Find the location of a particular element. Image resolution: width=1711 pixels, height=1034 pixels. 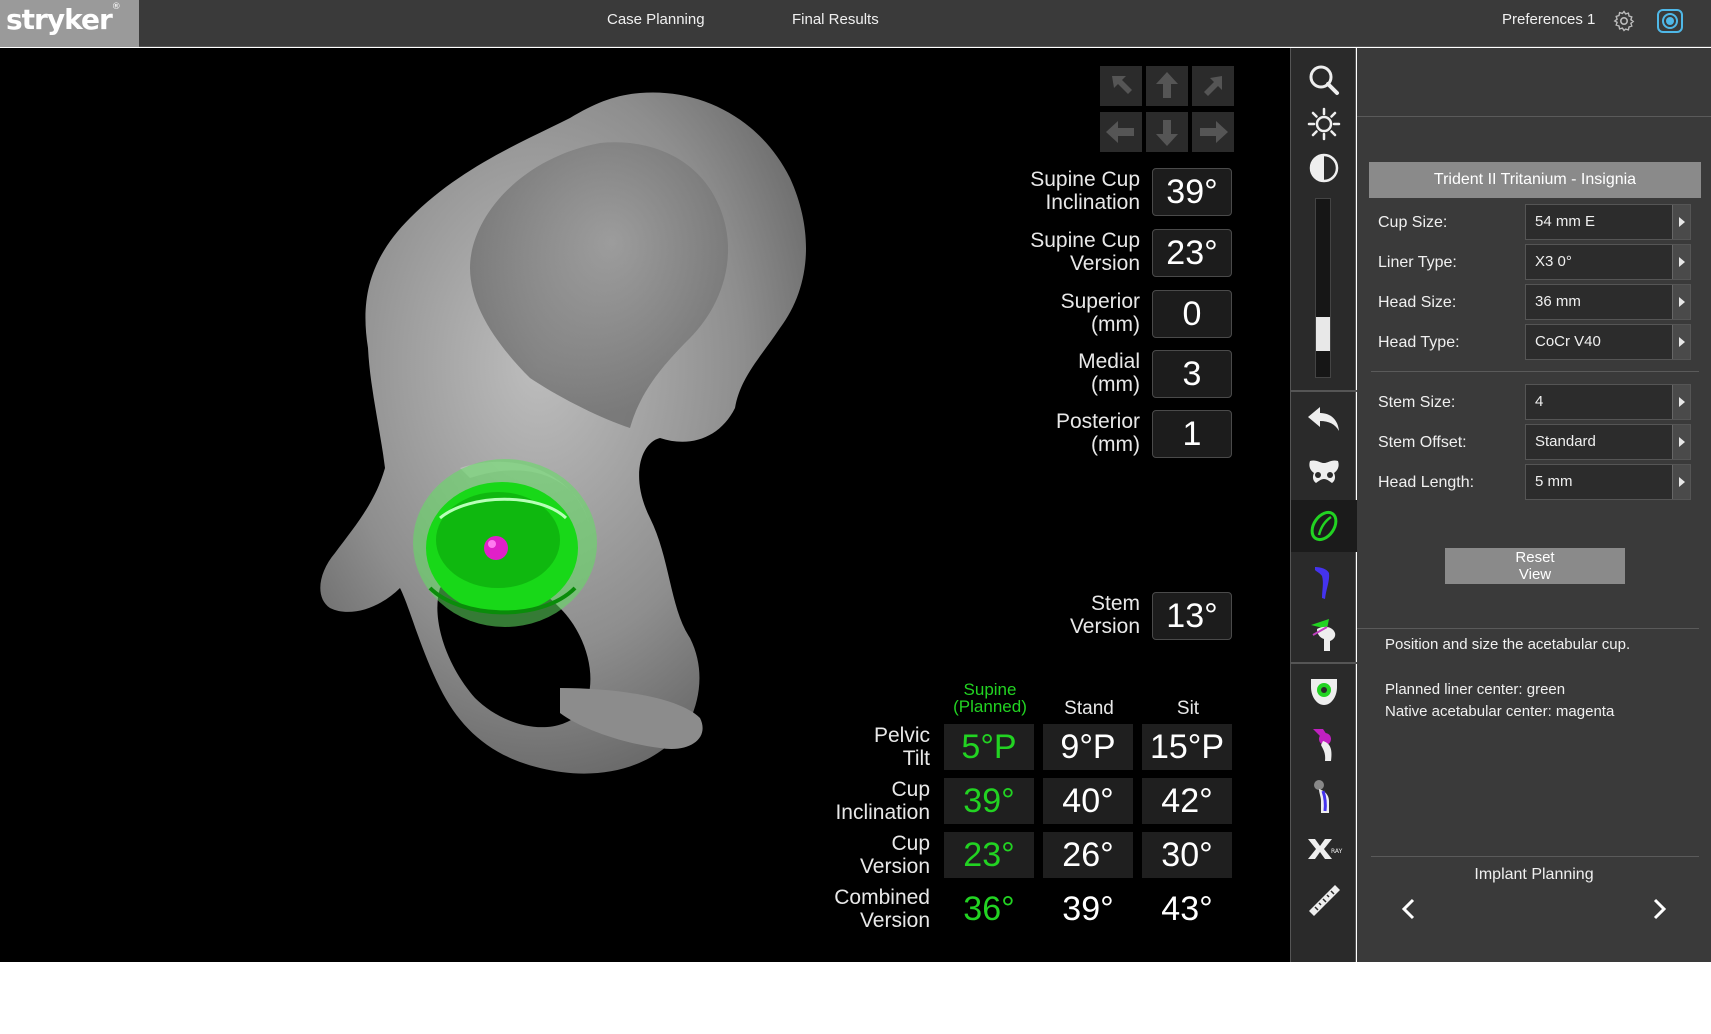

femur-stem-view-tool is located at coordinates (1324, 796).